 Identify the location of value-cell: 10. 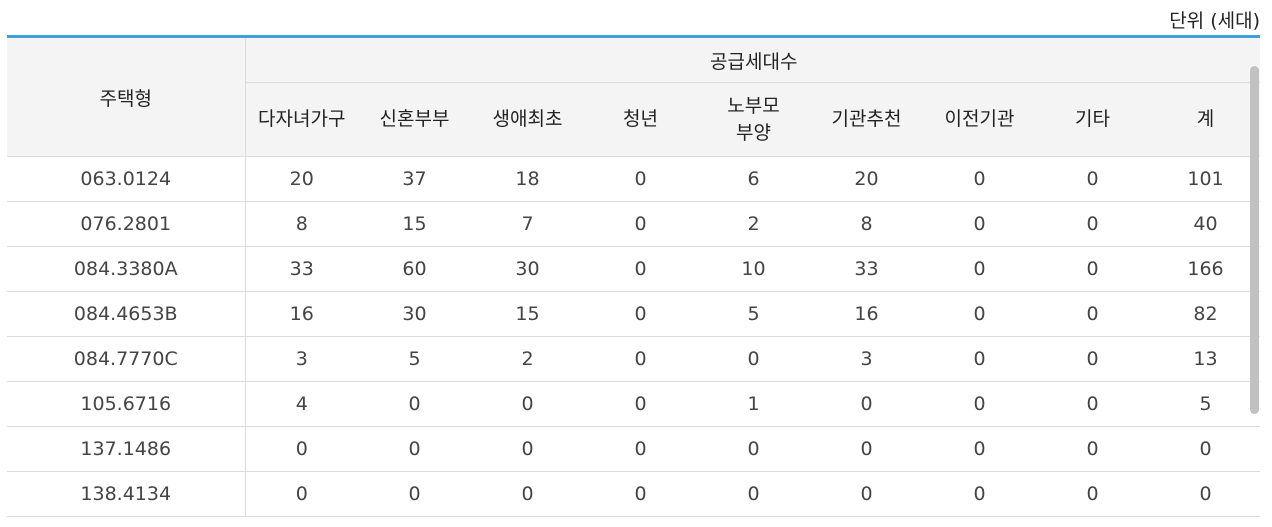
(753, 269).